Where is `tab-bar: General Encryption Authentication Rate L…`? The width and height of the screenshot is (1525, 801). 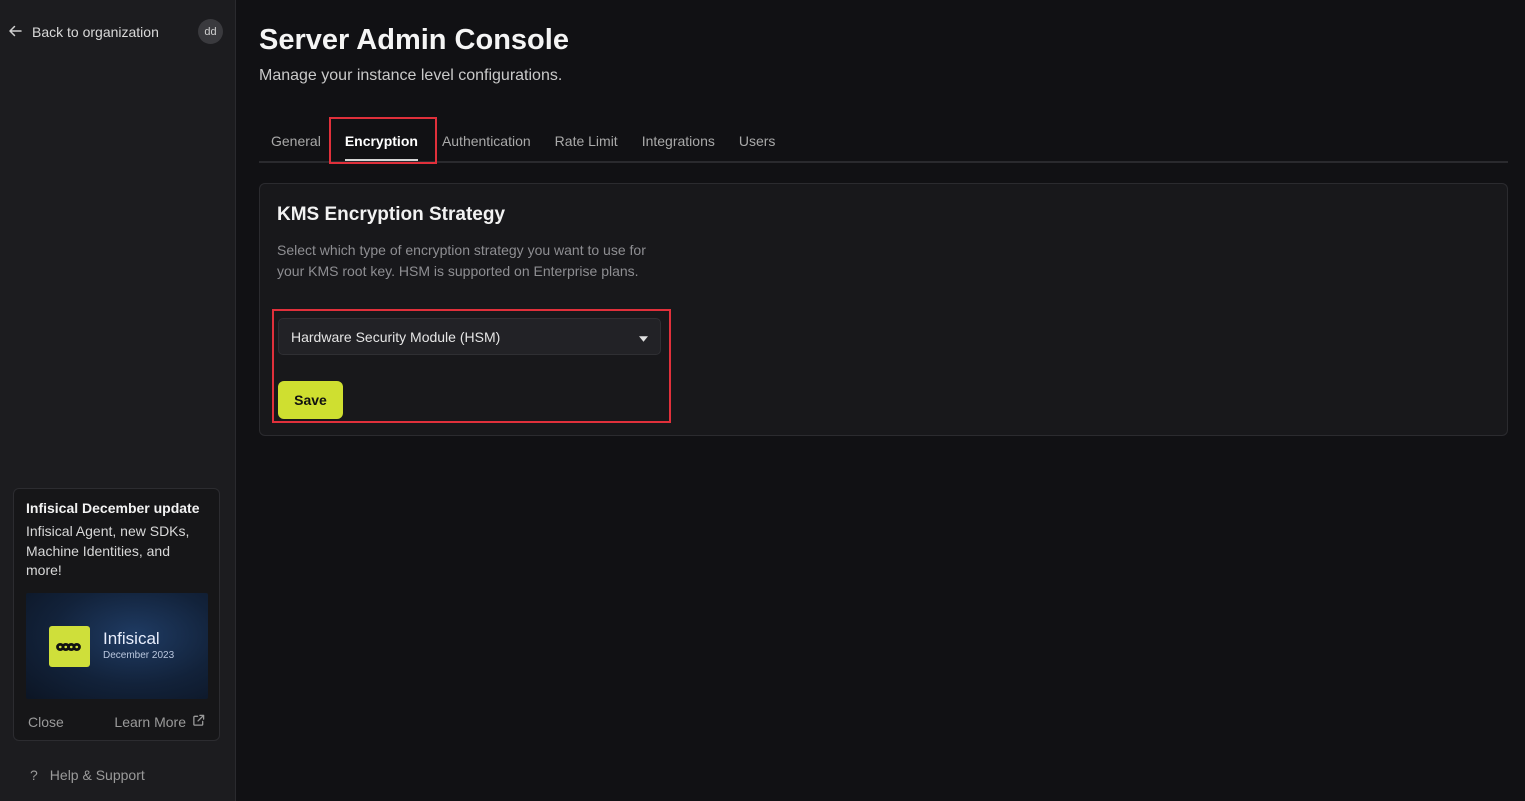 tab-bar: General Encryption Authentication Rate L… is located at coordinates (883, 142).